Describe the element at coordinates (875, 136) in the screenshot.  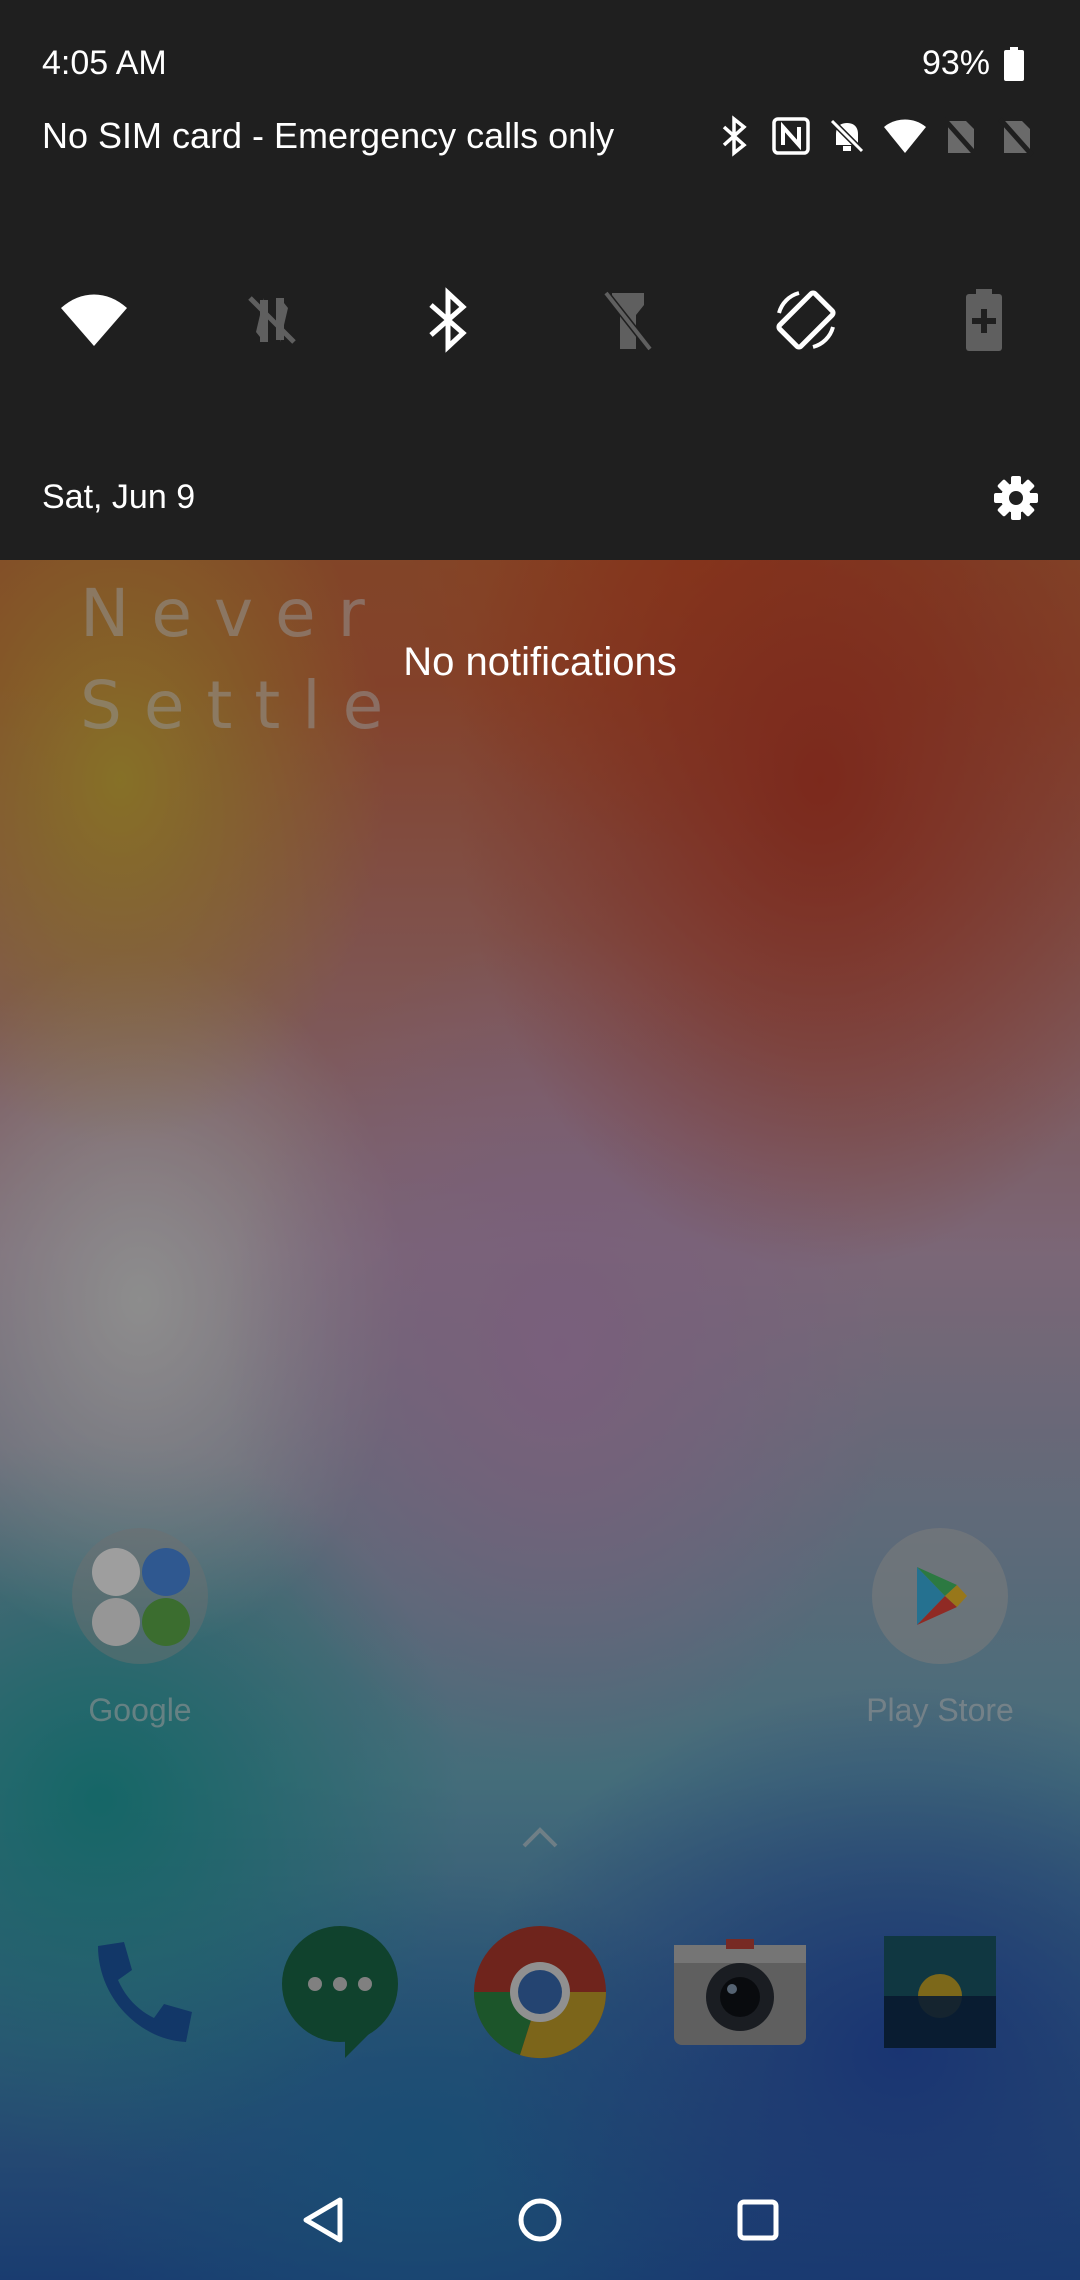
I see `status-icons` at that location.